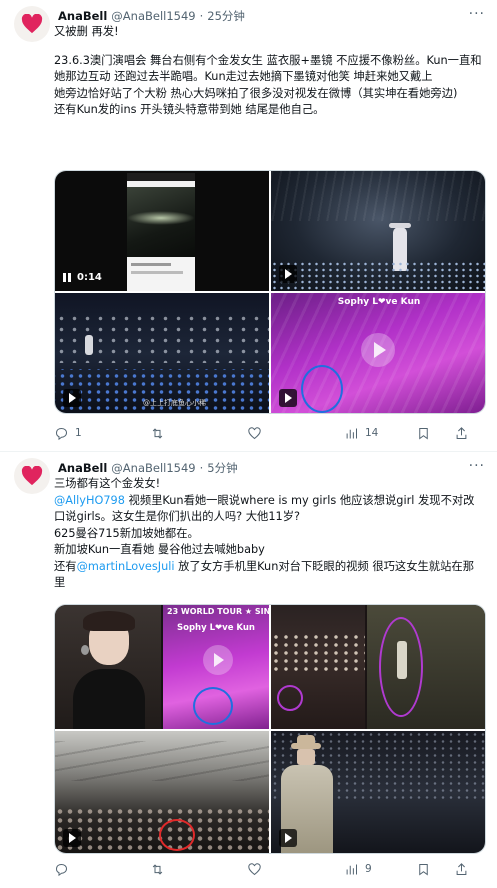 The image size is (497, 888). What do you see at coordinates (378, 667) in the screenshot?
I see `concert-photo-circled` at bounding box center [378, 667].